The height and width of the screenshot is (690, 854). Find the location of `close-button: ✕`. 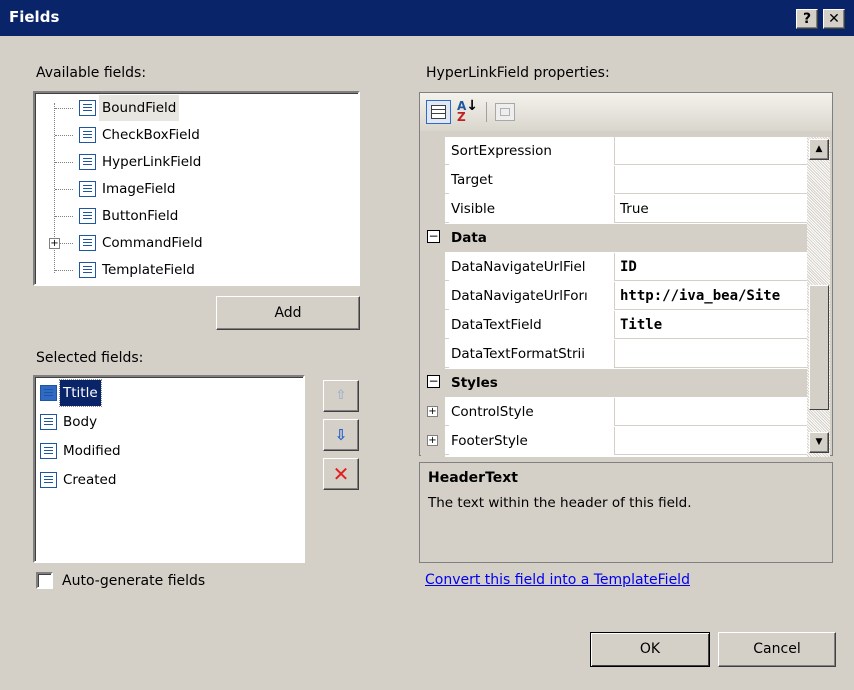

close-button: ✕ is located at coordinates (834, 19).